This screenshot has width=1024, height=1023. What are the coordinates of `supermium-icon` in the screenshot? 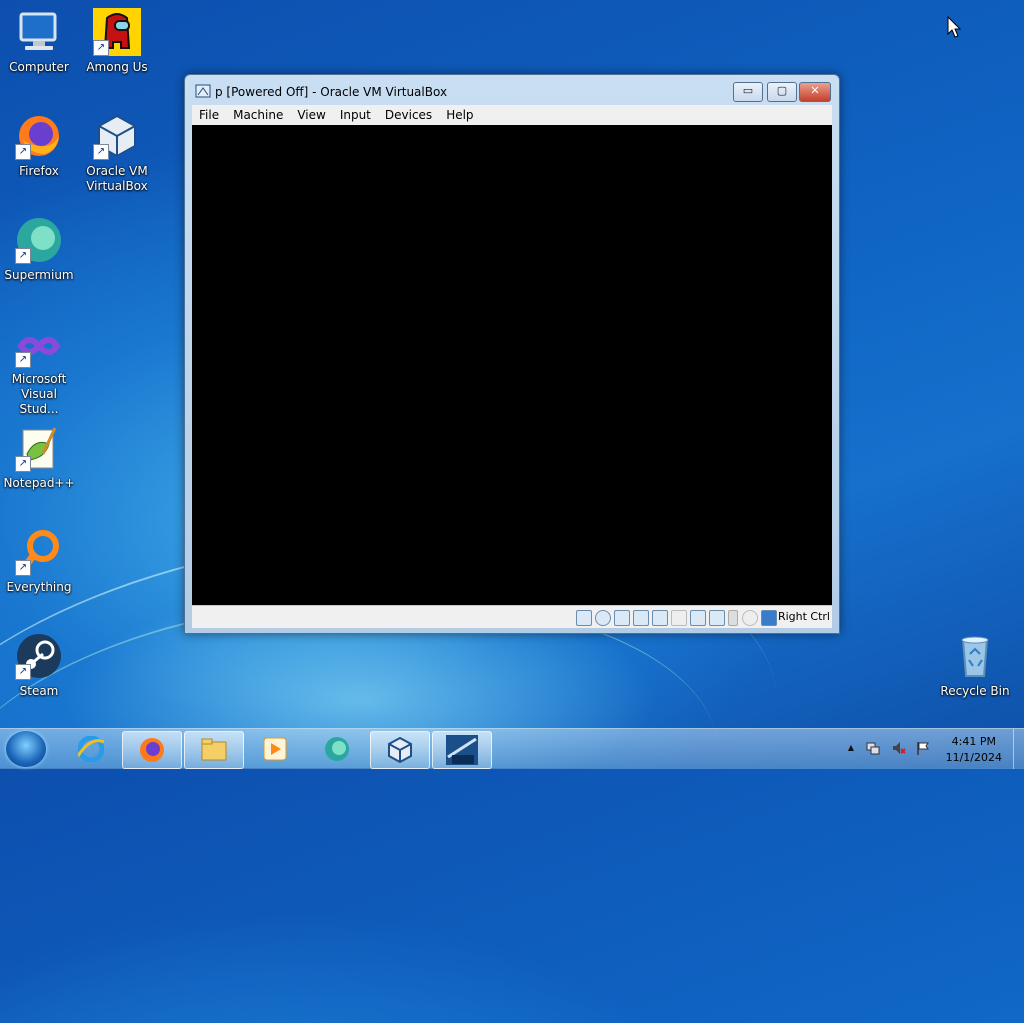 It's located at (337, 749).